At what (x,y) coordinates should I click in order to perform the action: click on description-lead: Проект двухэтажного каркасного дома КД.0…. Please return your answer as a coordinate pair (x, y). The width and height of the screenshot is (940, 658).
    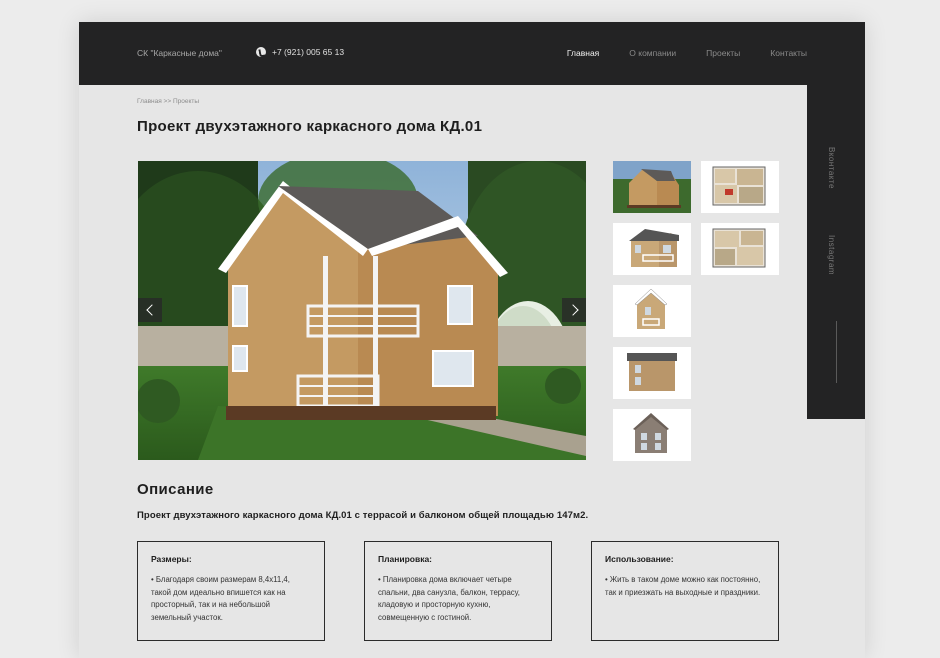
    Looking at the image, I should click on (363, 515).